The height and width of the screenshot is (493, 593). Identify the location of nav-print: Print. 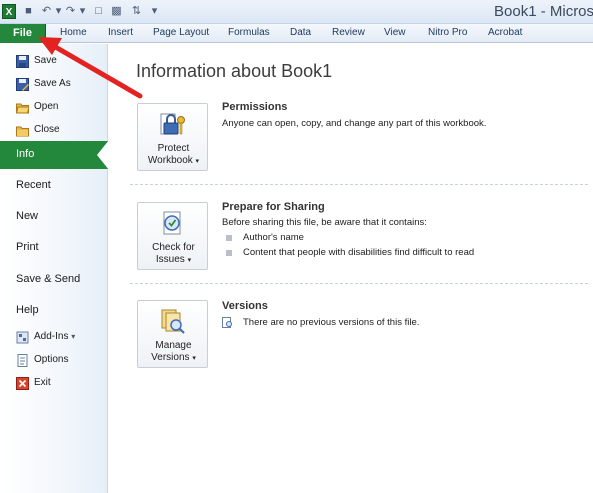
(54, 248).